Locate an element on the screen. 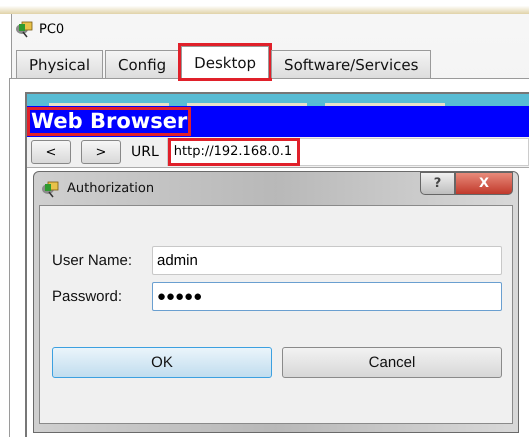 Image resolution: width=529 pixels, height=437 pixels. cancel-button: Cancel is located at coordinates (392, 362).